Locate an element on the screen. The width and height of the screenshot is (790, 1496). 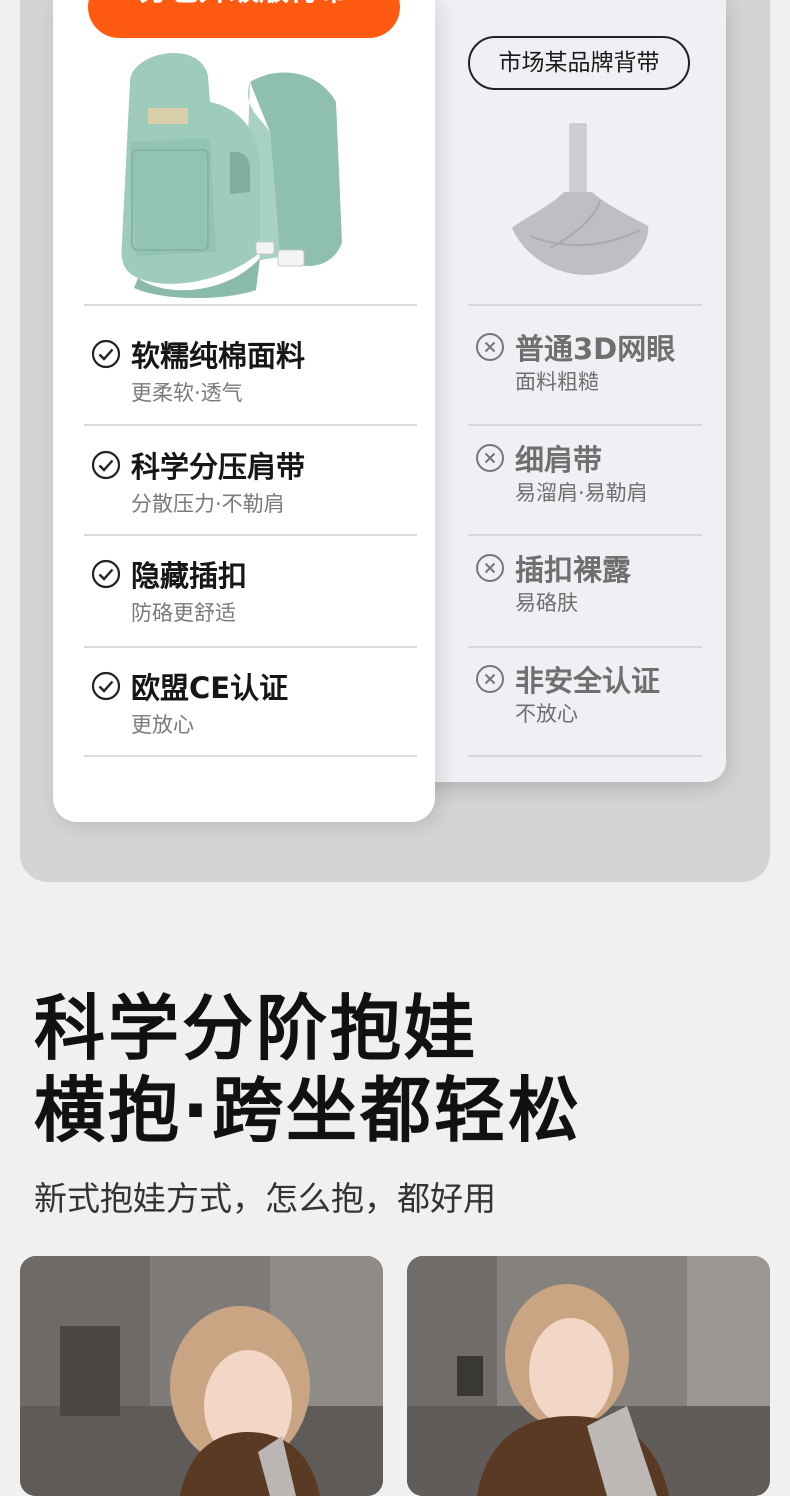
feature-title: 隐藏插扣 is located at coordinates (189, 576).